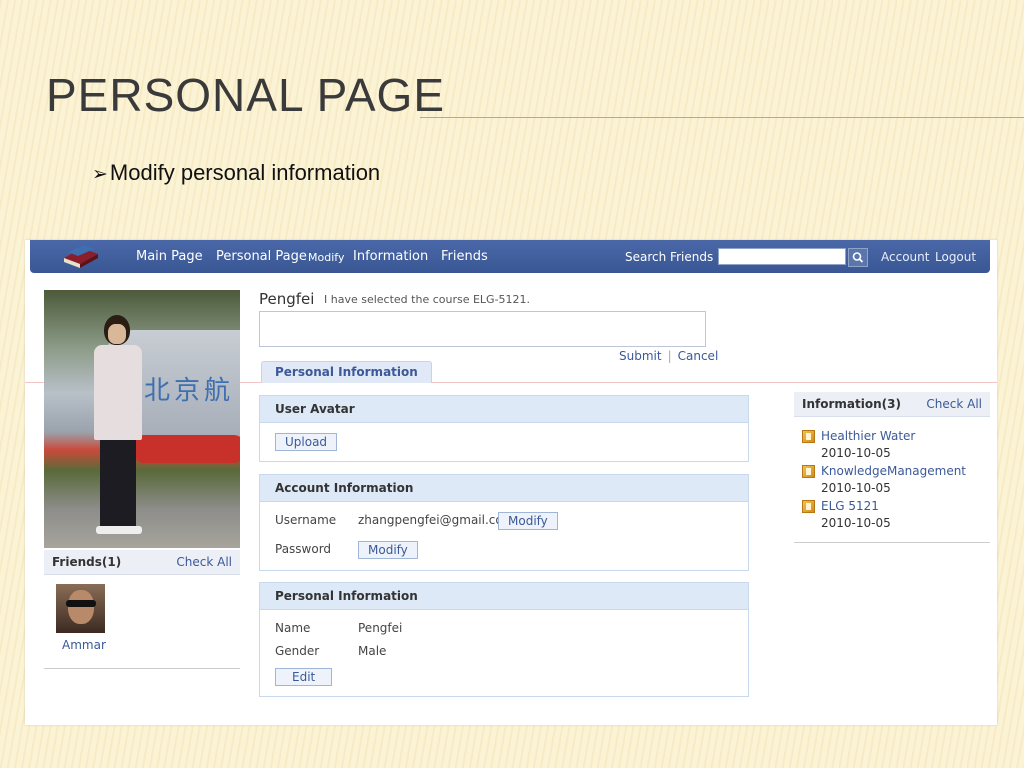 This screenshot has width=1024, height=768. What do you see at coordinates (640, 356) in the screenshot?
I see `submit-link: Submit` at bounding box center [640, 356].